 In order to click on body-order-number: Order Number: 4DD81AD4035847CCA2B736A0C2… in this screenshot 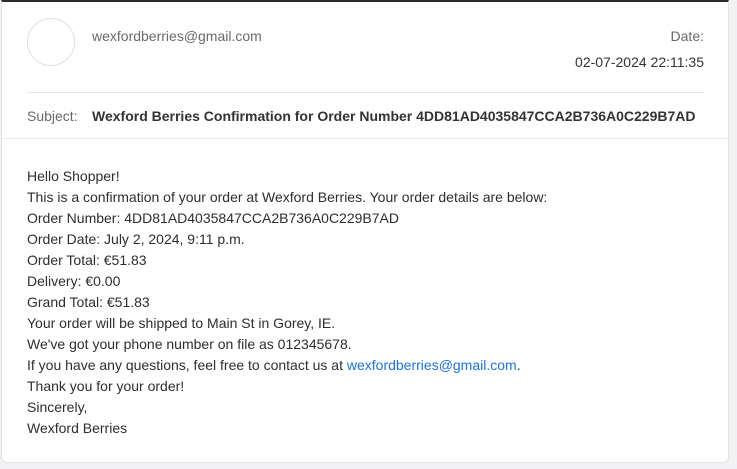, I will do `click(213, 218)`.